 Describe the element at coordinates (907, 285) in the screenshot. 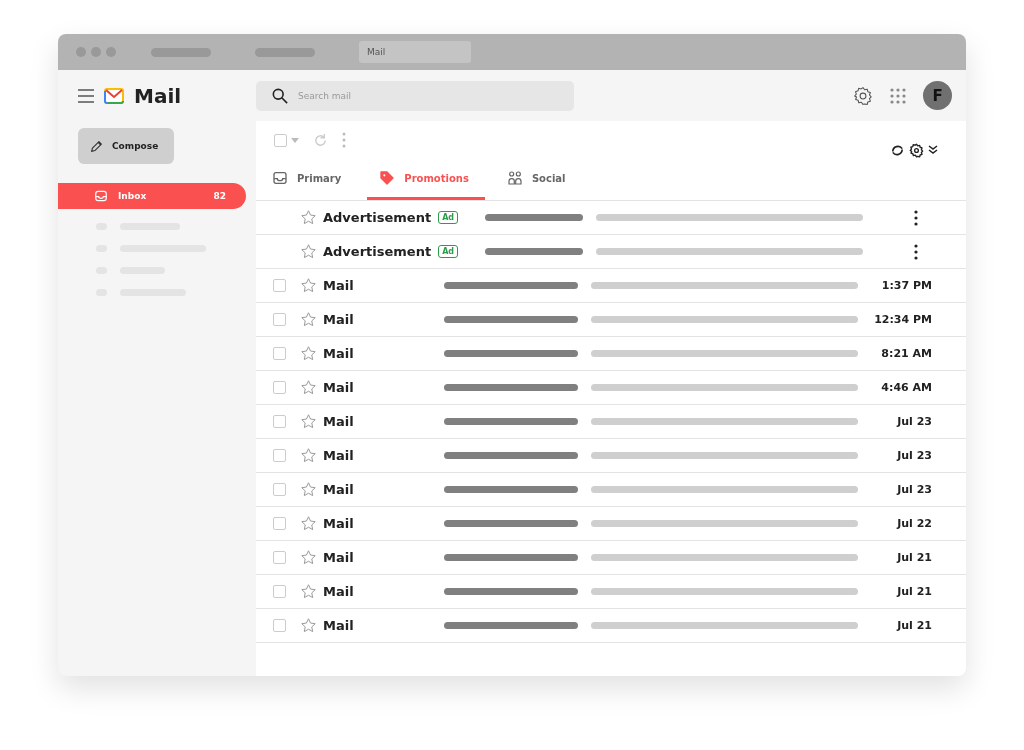

I see `mail-time: 1:37 PM` at that location.